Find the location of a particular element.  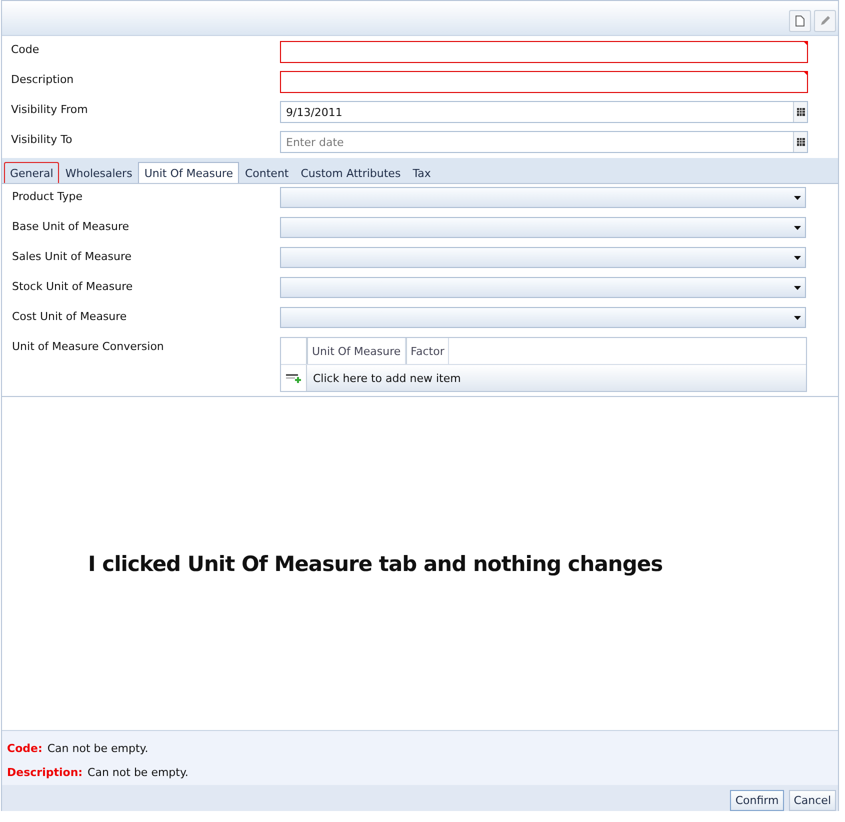

field-label: Product Type is located at coordinates (48, 197).